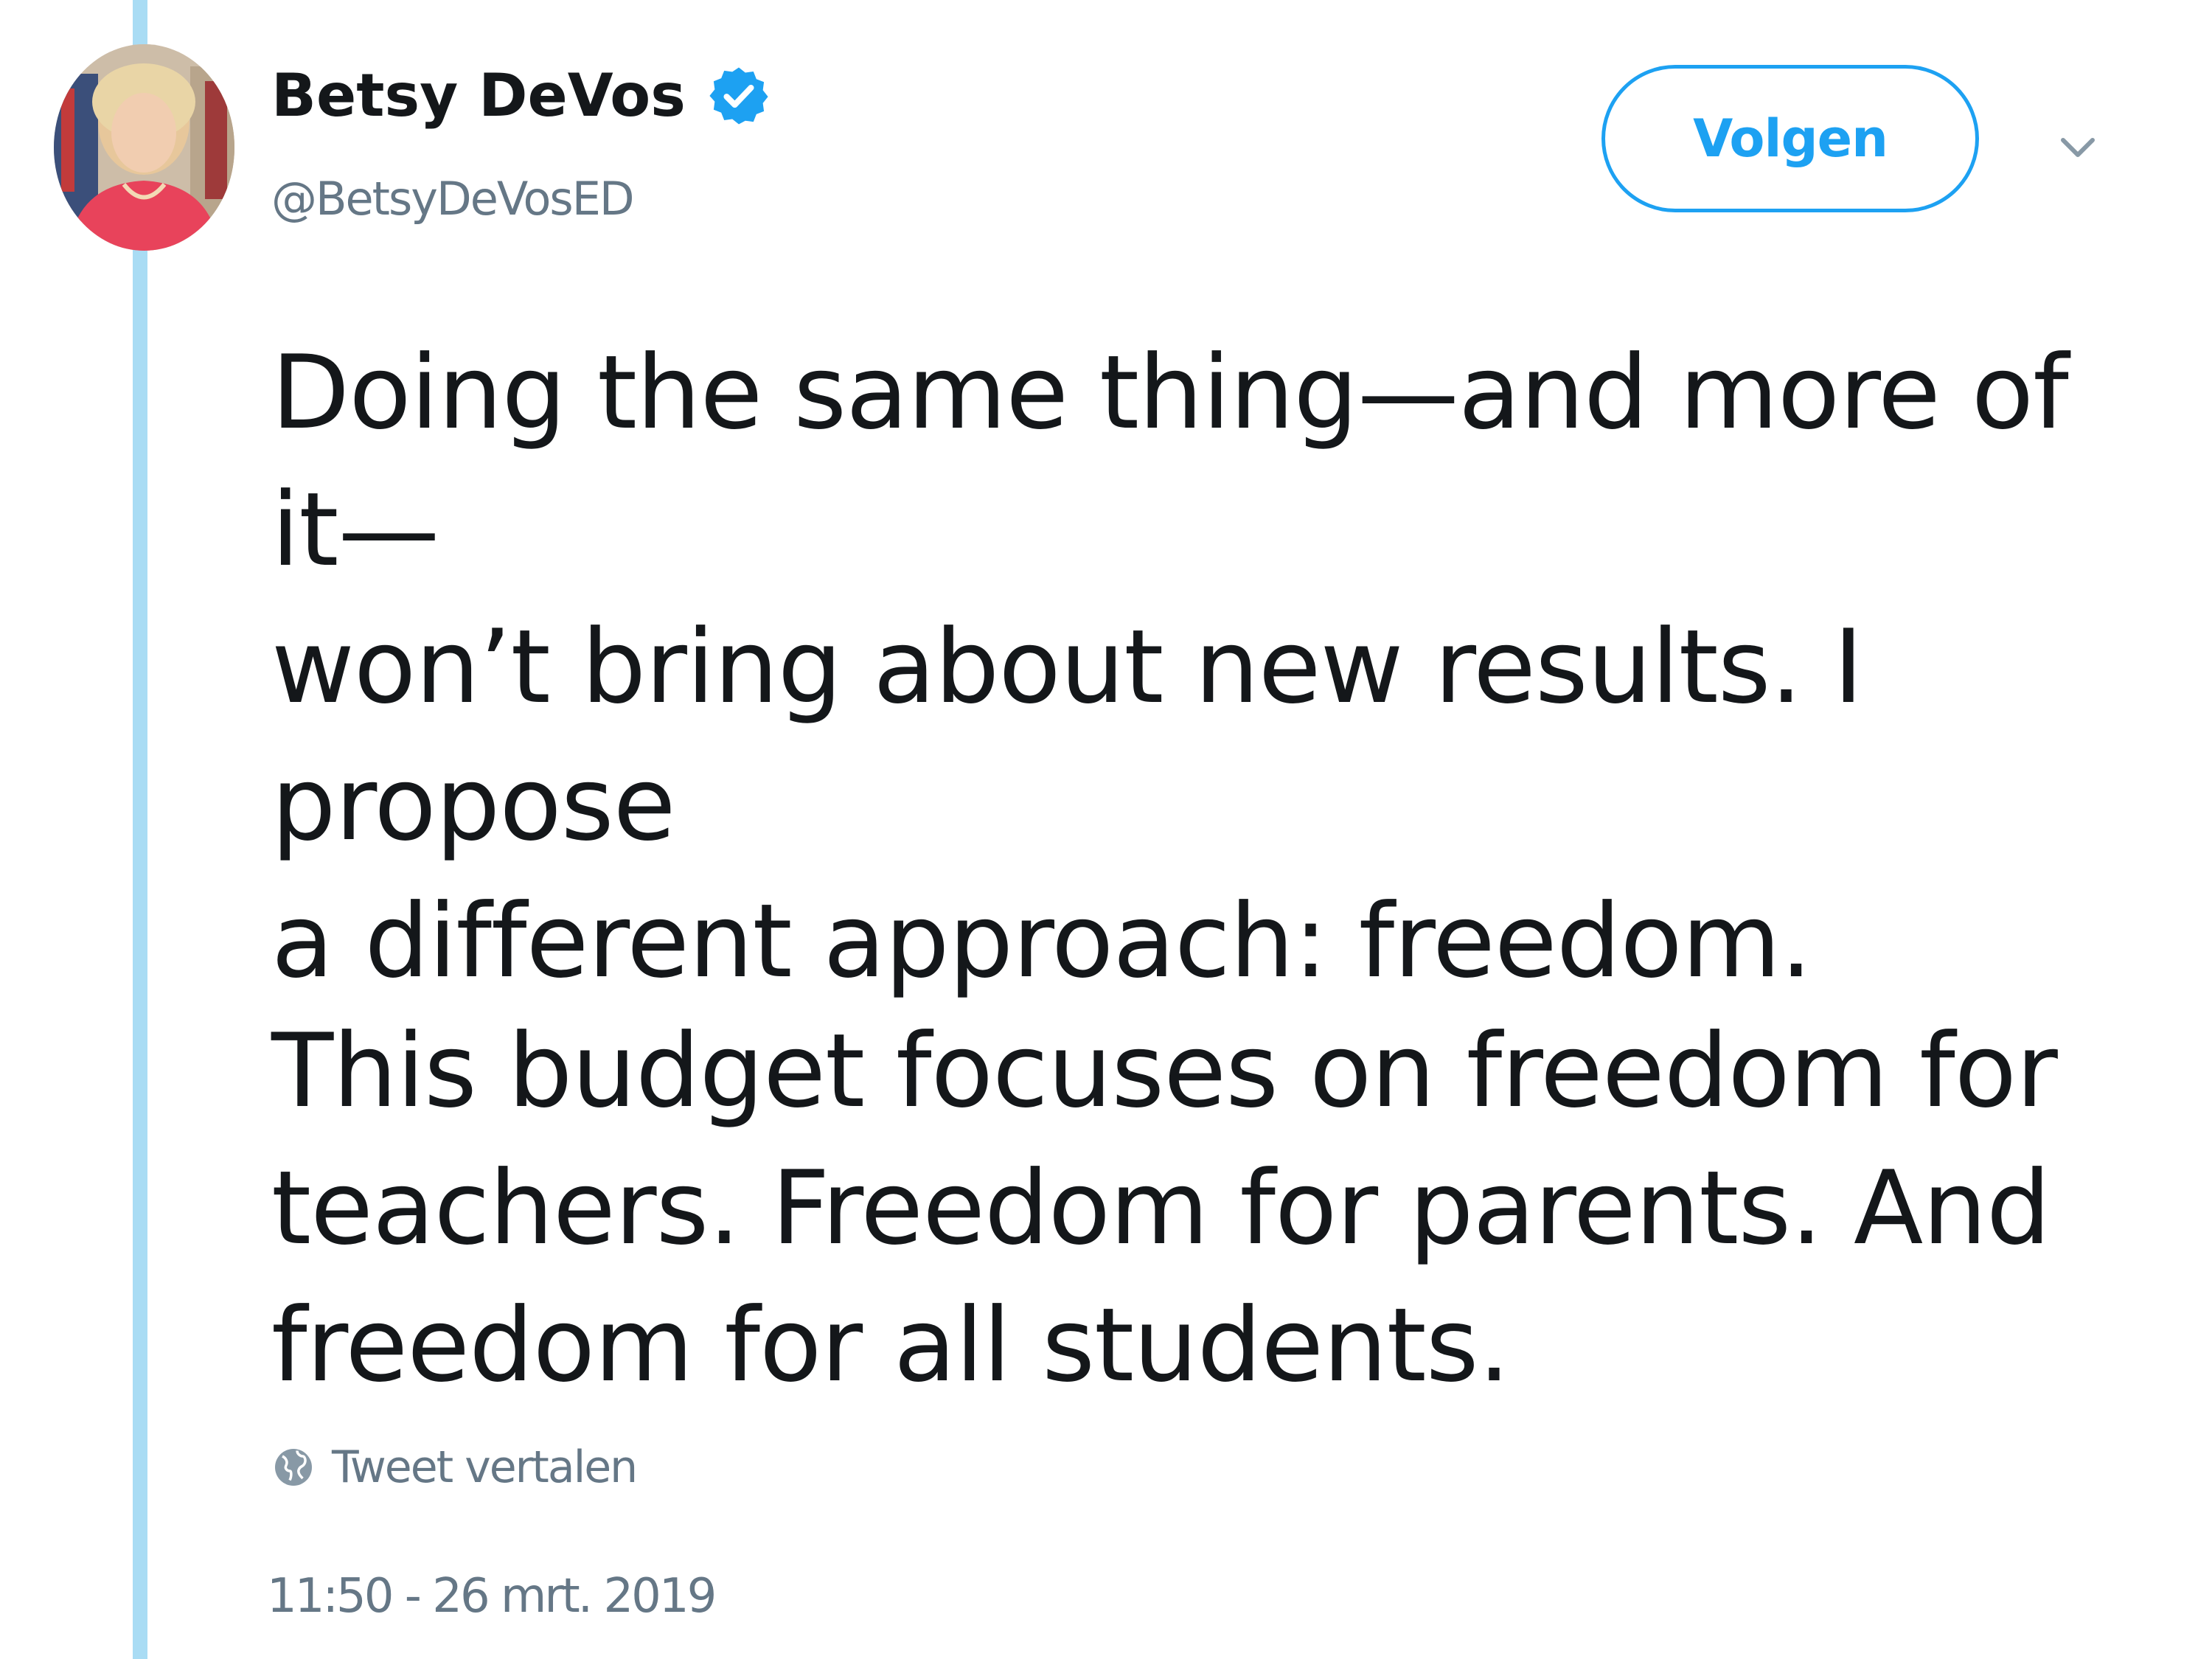  Describe the element at coordinates (293, 1467) in the screenshot. I see `globe-icon` at that location.